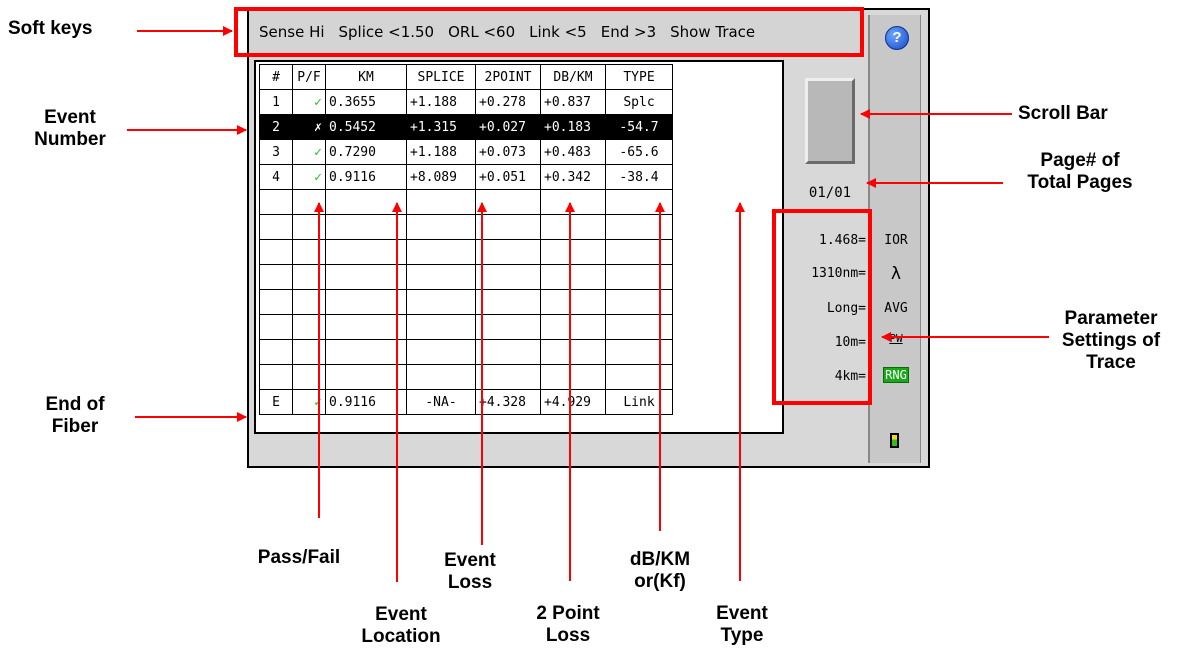 The height and width of the screenshot is (649, 1181). Describe the element at coordinates (299, 557) in the screenshot. I see `label-pass-fail: Pass/Fail` at that location.